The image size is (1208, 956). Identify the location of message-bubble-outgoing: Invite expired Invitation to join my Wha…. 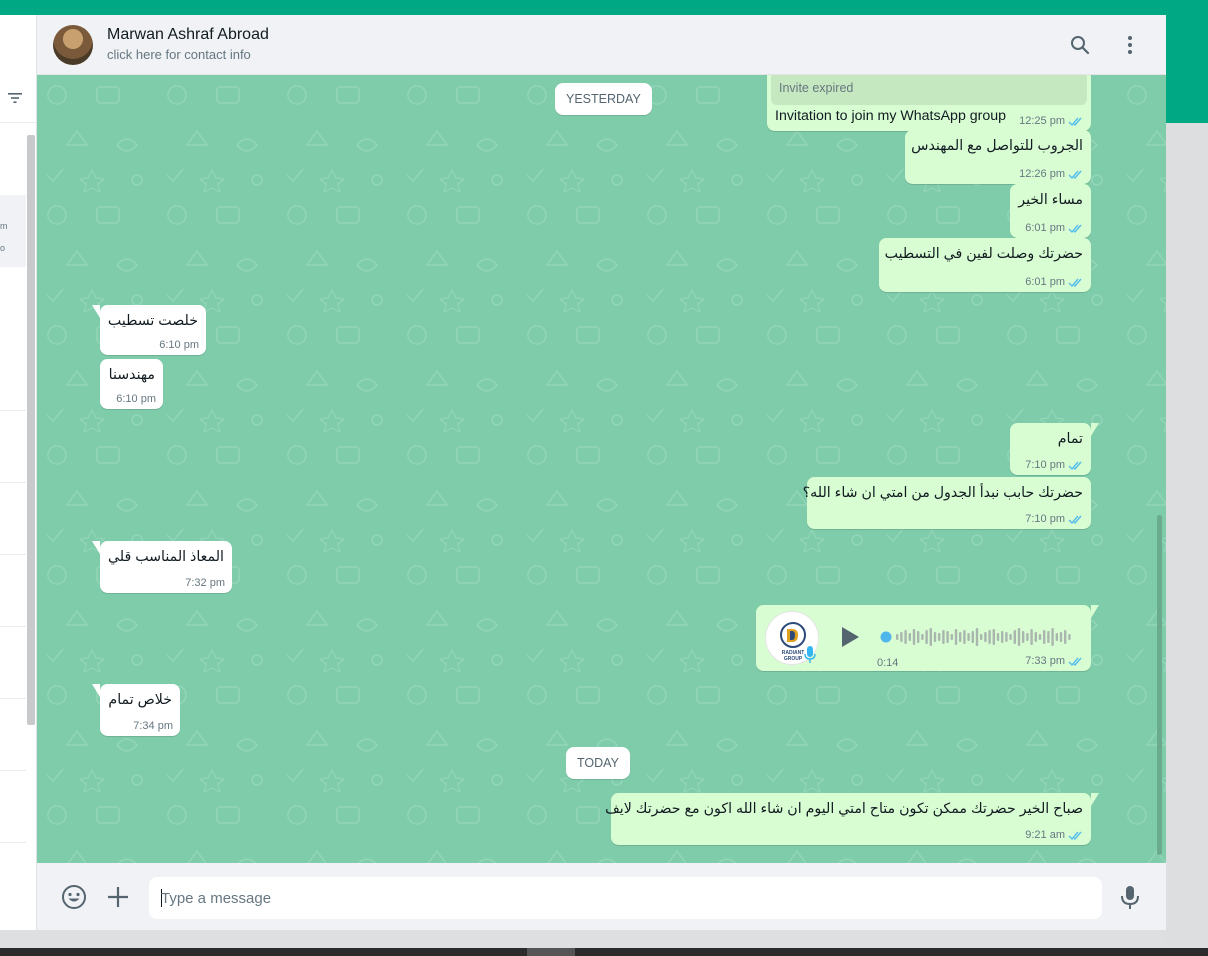
(929, 103).